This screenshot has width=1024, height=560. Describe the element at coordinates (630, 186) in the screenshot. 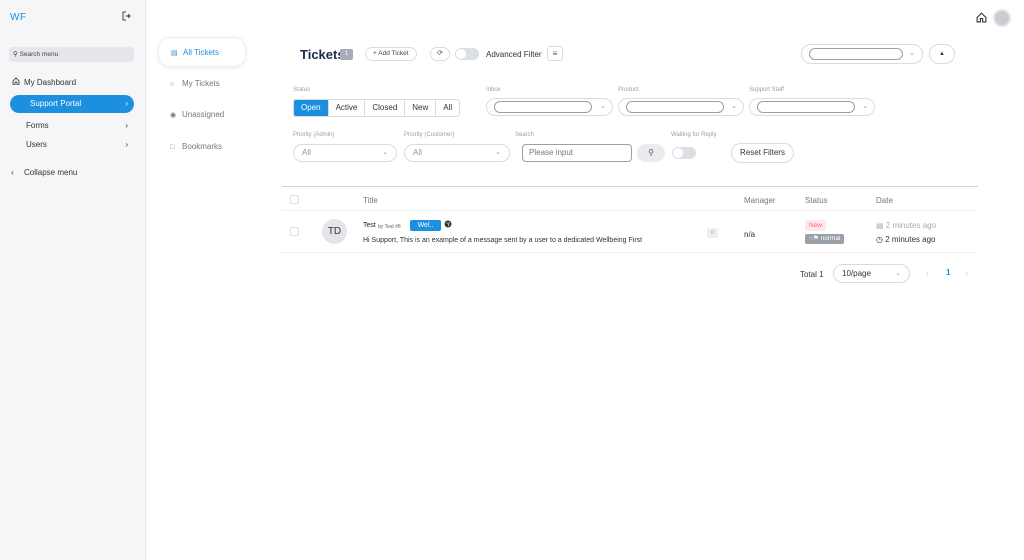

I see `table-divider` at that location.